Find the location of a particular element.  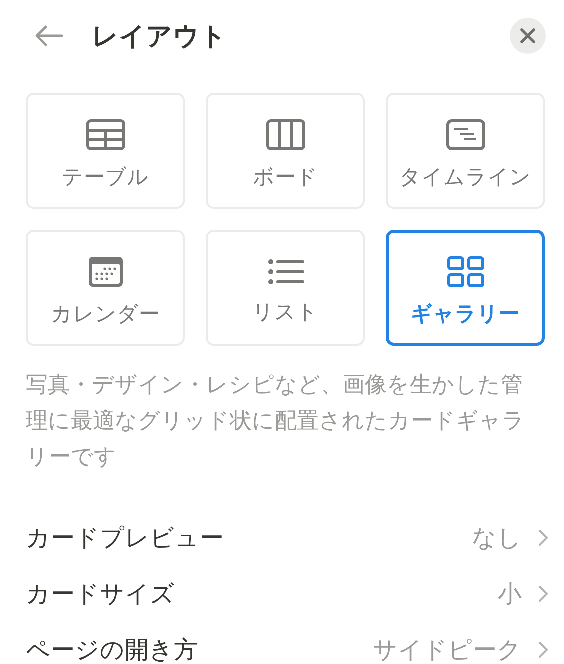

columns-icon is located at coordinates (286, 135).